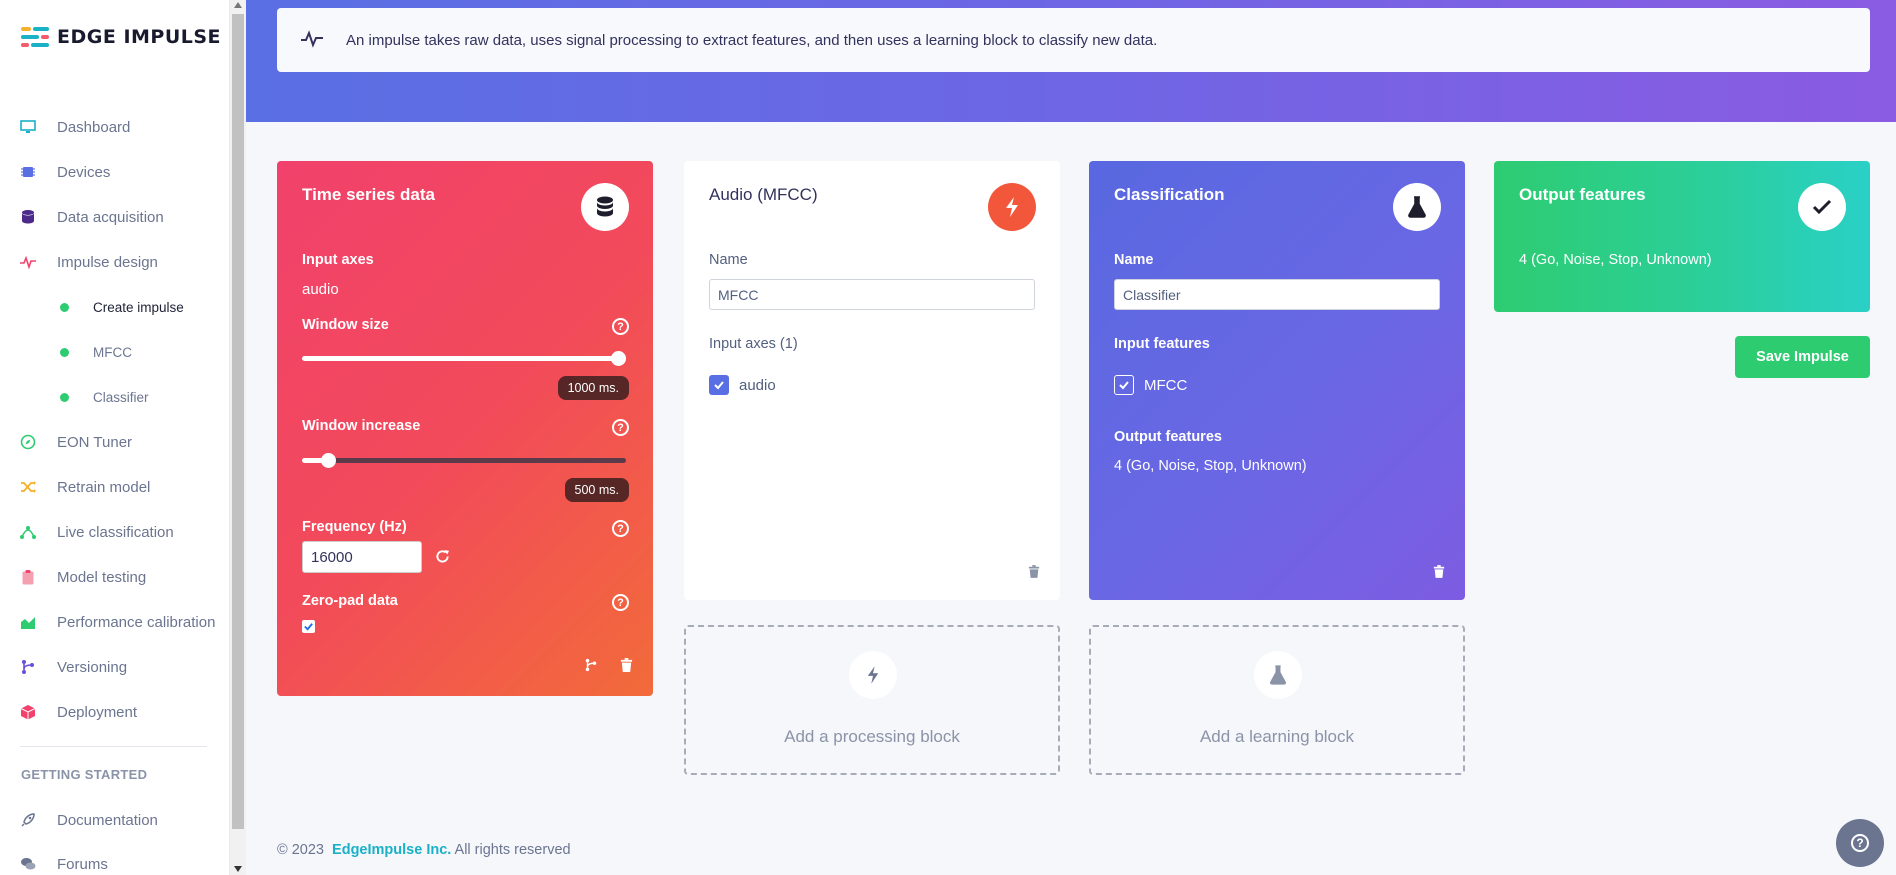  Describe the element at coordinates (28, 712) in the screenshot. I see `box-icon` at that location.